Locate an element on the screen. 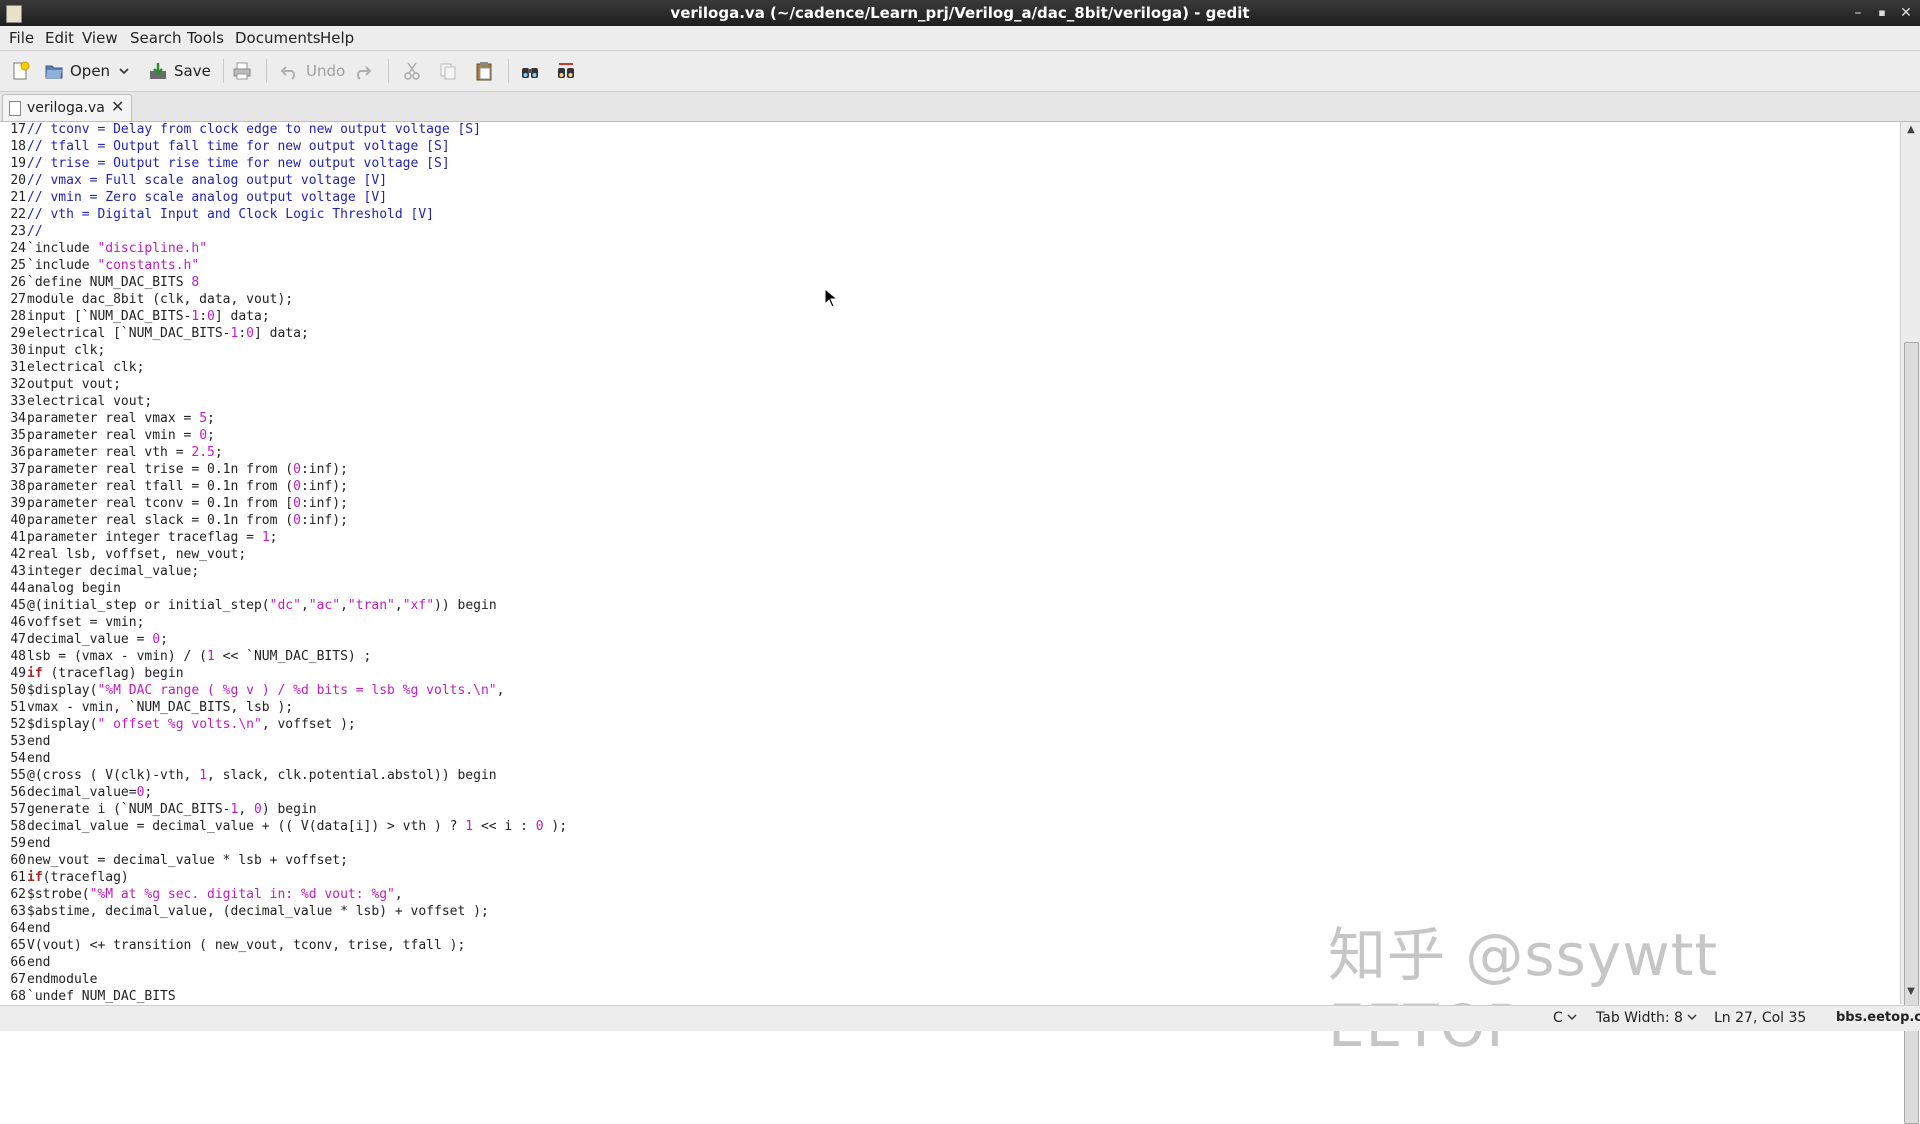 The width and height of the screenshot is (1920, 1124). line-number: 50 is located at coordinates (18, 690).